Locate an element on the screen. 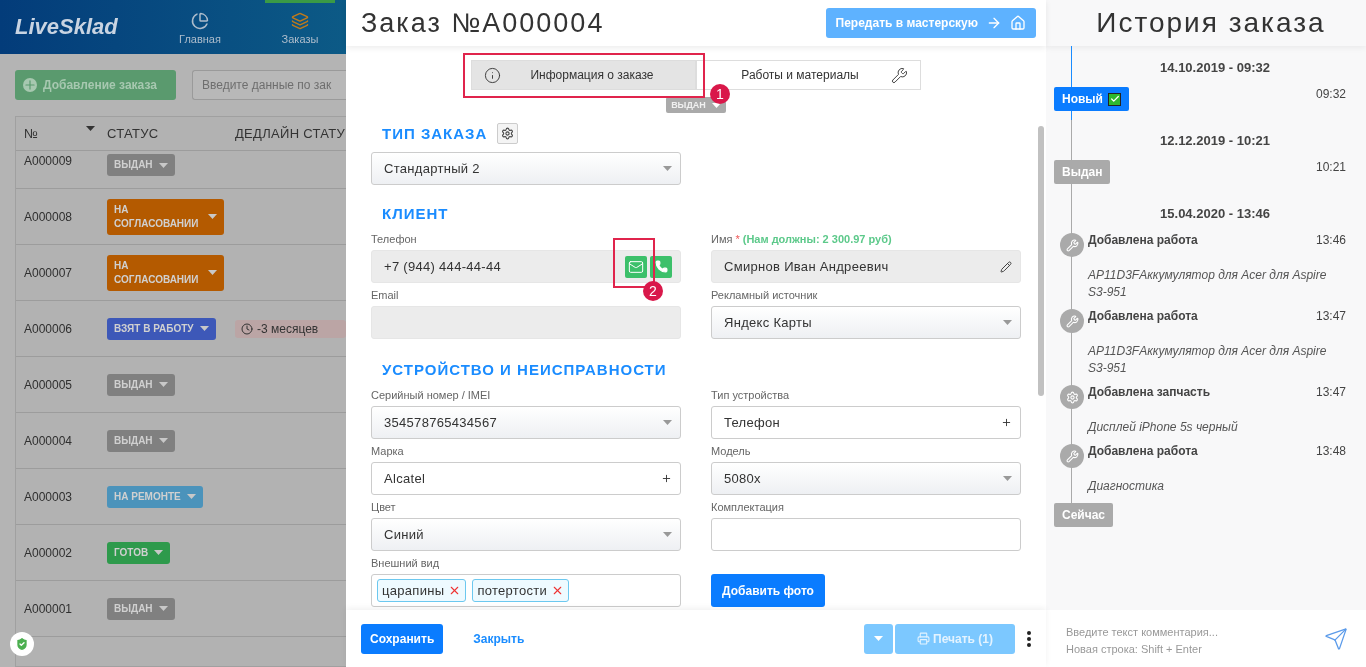  select-field: Синий is located at coordinates (526, 534).